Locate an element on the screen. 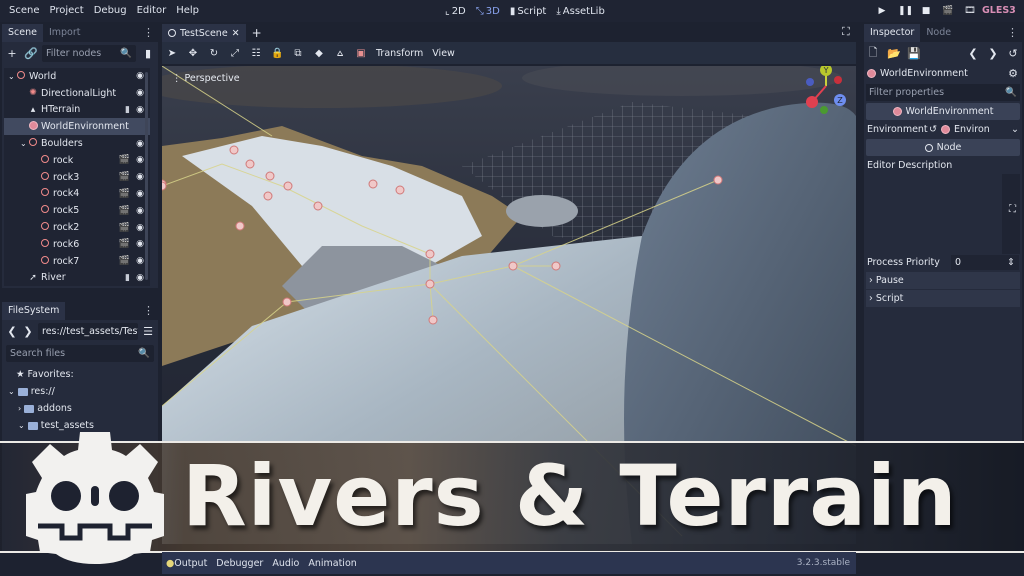  forward-icon: ❯ is located at coordinates (28, 331).